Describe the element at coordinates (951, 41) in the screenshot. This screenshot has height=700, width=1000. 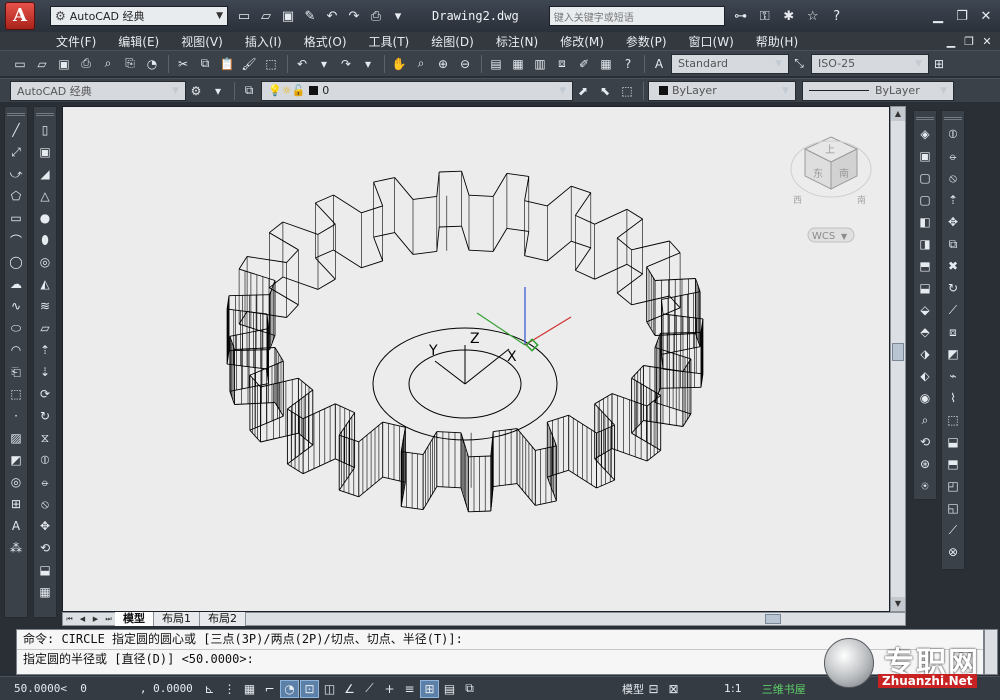
I see `drawing-minimize-icon: ▁` at that location.